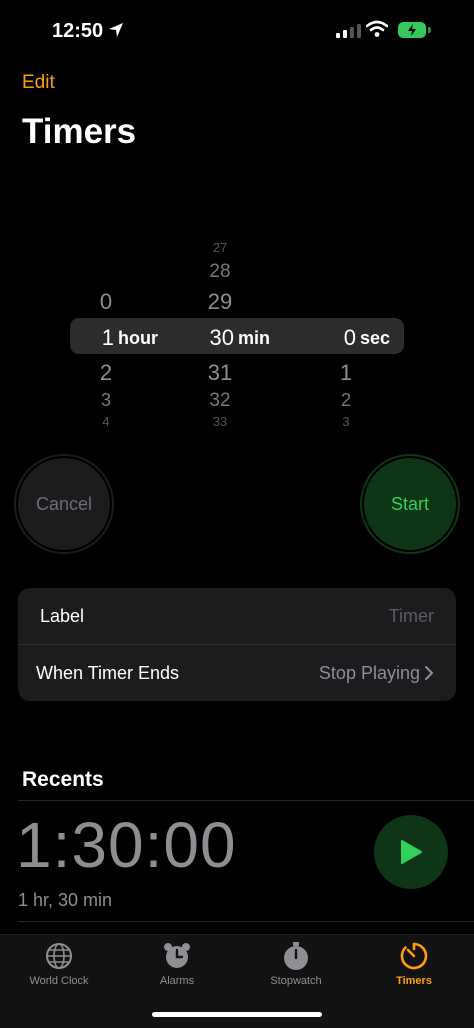 This screenshot has width=474, height=1028. I want to click on start-button: Start, so click(410, 504).